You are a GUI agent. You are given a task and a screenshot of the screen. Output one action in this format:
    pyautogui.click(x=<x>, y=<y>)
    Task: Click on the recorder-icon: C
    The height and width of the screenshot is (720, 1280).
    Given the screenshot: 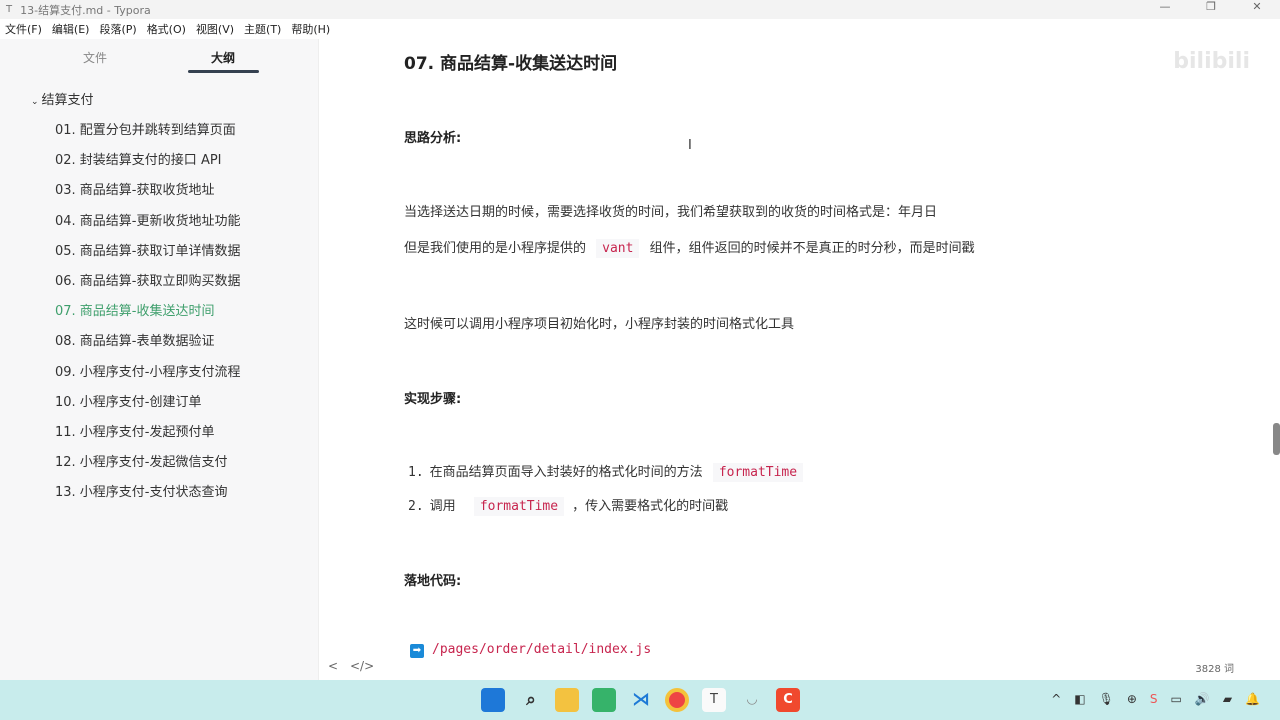 What is the action you would take?
    pyautogui.click(x=788, y=700)
    